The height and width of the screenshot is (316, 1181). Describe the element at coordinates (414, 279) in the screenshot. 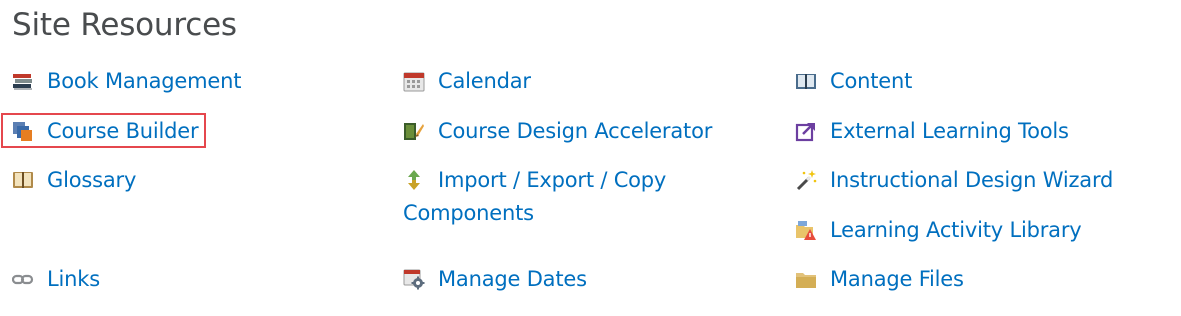

I see `calendar-gear-icon` at that location.